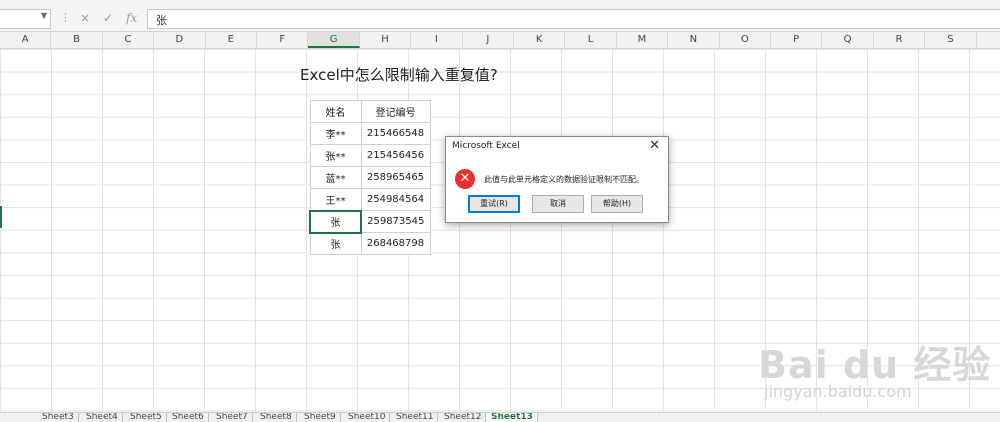  What do you see at coordinates (951, 40) in the screenshot?
I see `column-header-s: S` at bounding box center [951, 40].